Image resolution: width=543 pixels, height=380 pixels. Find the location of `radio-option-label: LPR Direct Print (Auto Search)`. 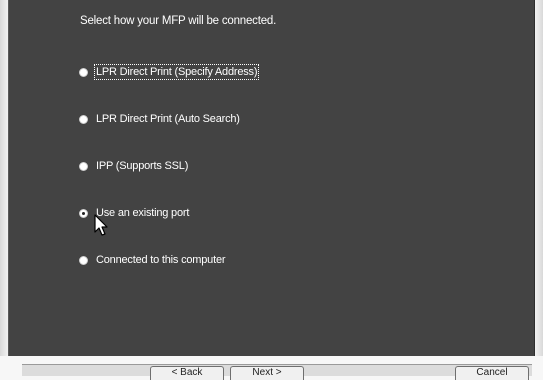

radio-option-label: LPR Direct Print (Auto Search) is located at coordinates (168, 119).